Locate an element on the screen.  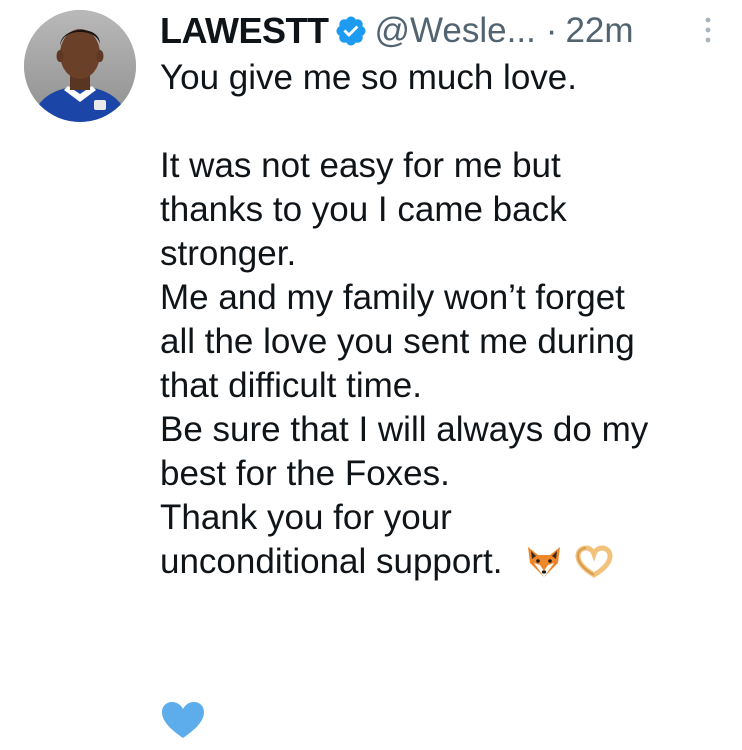
tweet-text-line-last: unconditional support. is located at coordinates (445, 562).